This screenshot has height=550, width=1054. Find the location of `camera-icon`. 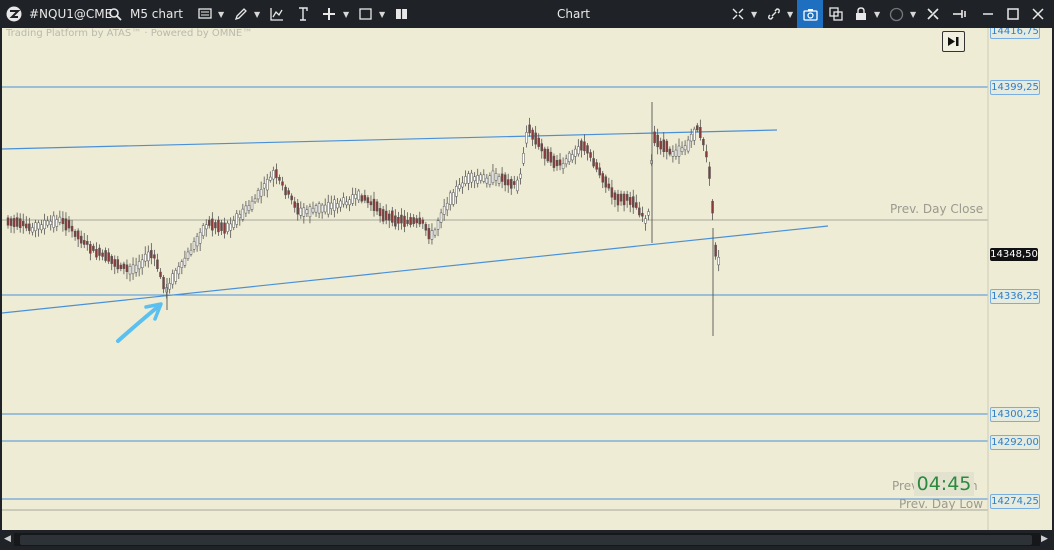

camera-icon is located at coordinates (810, 14).